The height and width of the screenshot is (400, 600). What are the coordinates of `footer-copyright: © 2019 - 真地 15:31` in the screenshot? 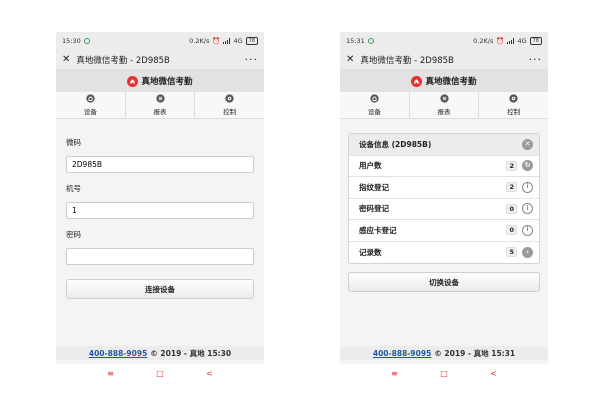 It's located at (475, 353).